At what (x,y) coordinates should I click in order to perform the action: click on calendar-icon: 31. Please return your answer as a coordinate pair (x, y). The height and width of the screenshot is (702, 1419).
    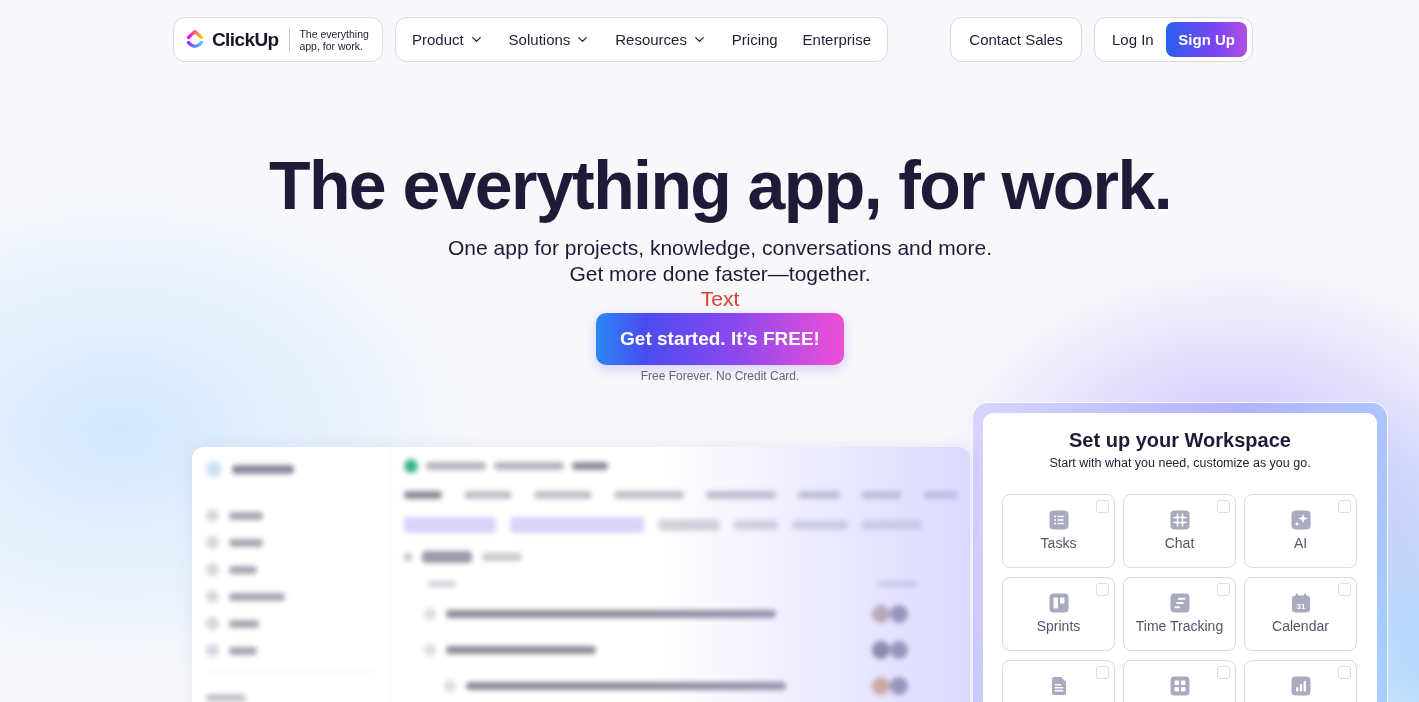
    Looking at the image, I should click on (1300, 603).